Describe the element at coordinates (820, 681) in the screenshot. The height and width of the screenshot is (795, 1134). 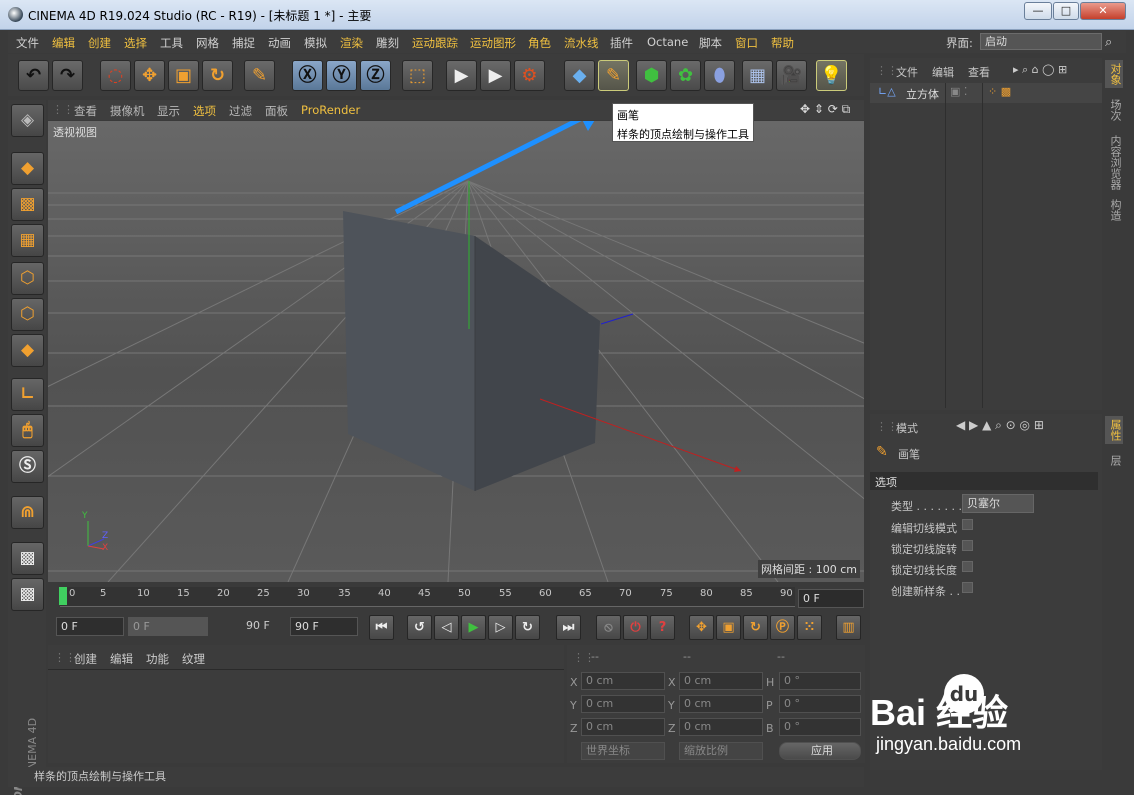
I see `rot-h-field: 0 °` at that location.